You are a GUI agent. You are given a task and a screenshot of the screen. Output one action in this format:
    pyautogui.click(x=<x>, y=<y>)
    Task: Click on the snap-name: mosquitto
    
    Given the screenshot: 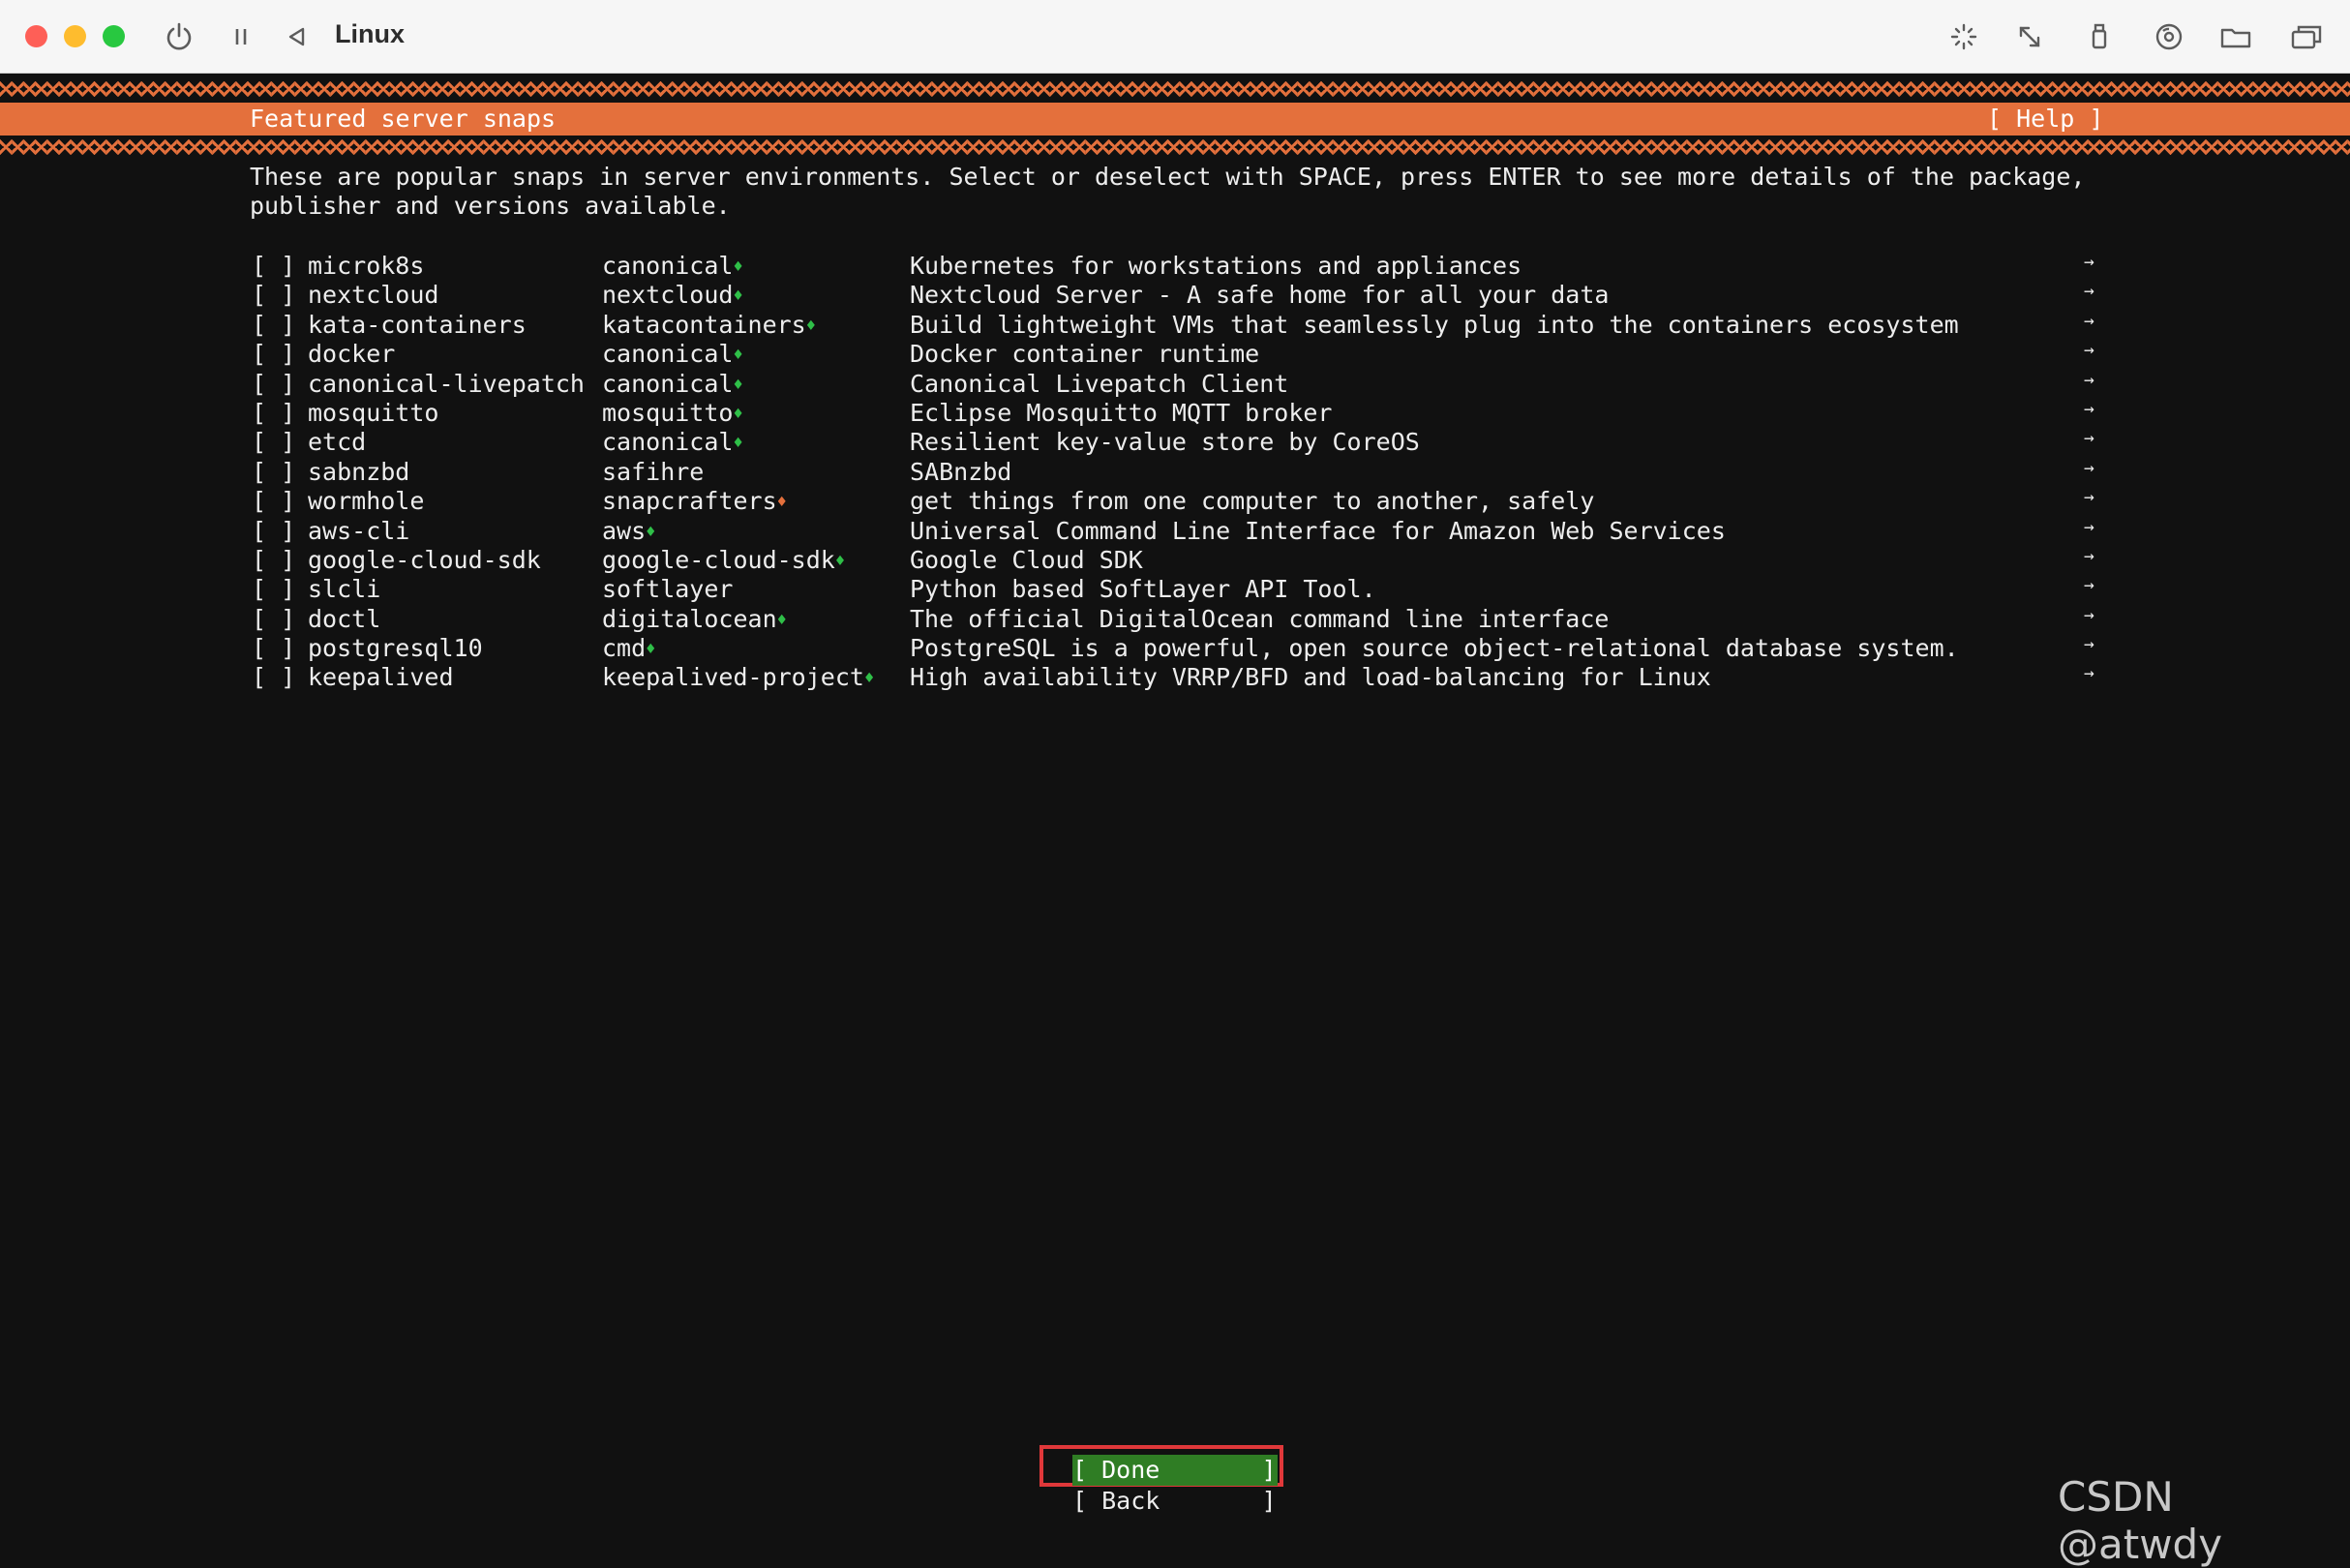 What is the action you would take?
    pyautogui.click(x=373, y=412)
    